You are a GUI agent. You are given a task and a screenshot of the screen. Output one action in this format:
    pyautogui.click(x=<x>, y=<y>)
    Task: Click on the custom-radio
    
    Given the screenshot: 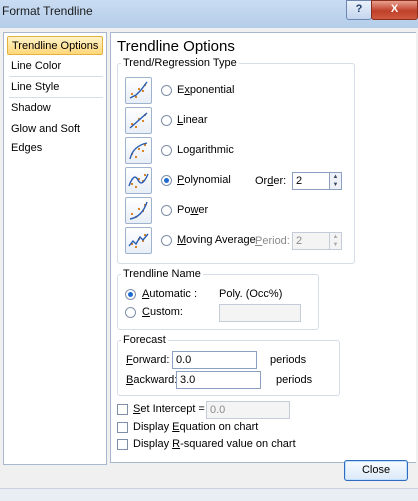 What is the action you would take?
    pyautogui.click(x=130, y=312)
    